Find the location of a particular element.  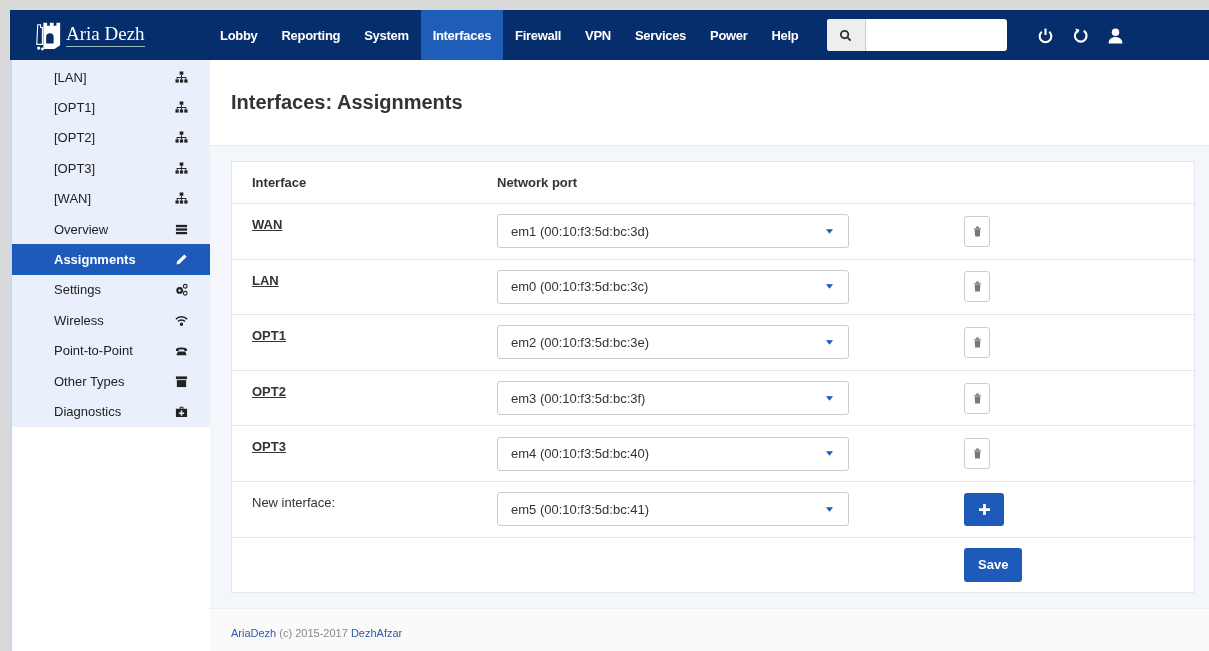

pencil-icon is located at coordinates (181, 260).